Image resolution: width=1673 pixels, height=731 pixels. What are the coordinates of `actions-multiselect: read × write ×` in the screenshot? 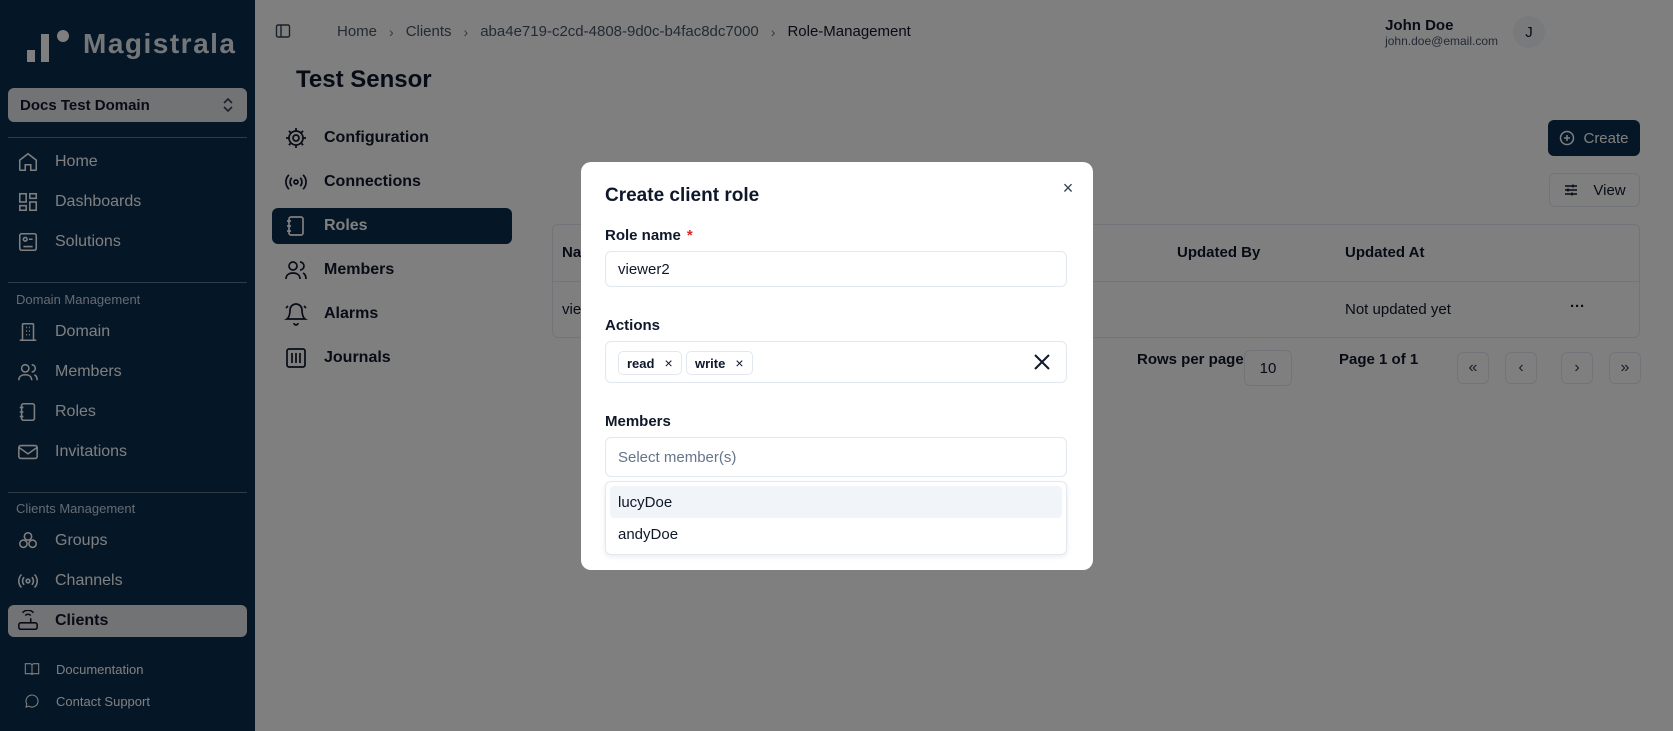 It's located at (836, 362).